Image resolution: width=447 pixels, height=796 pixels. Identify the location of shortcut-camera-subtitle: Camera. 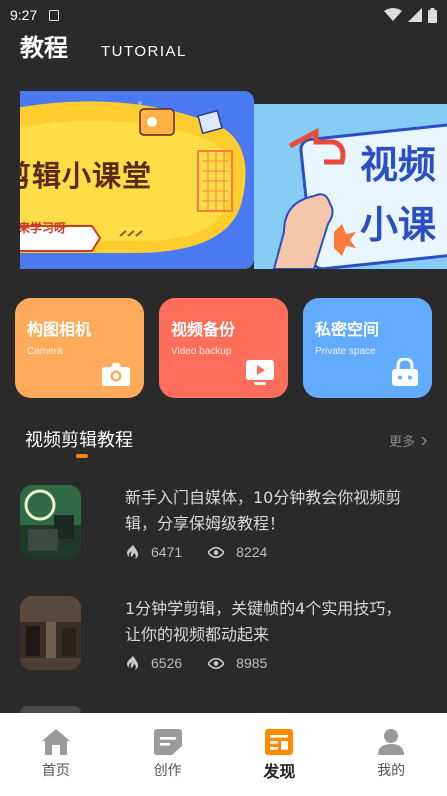
(45, 351).